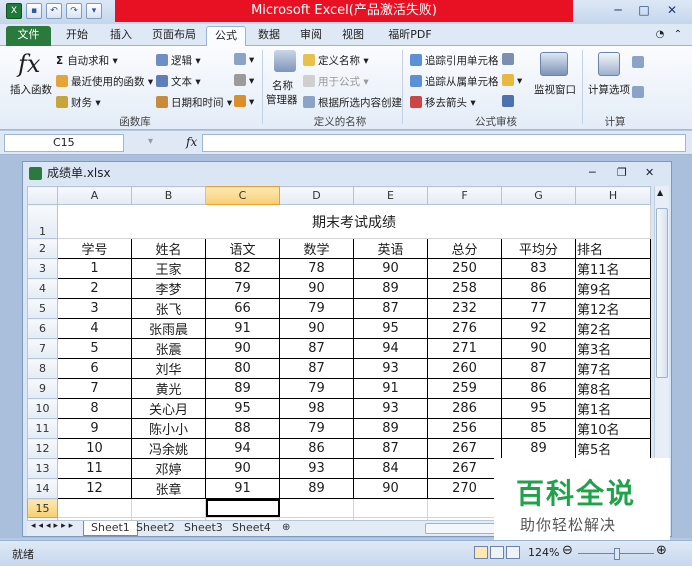 Image resolution: width=692 pixels, height=566 pixels. What do you see at coordinates (168, 289) in the screenshot?
I see `cell-b: 李梦` at bounding box center [168, 289].